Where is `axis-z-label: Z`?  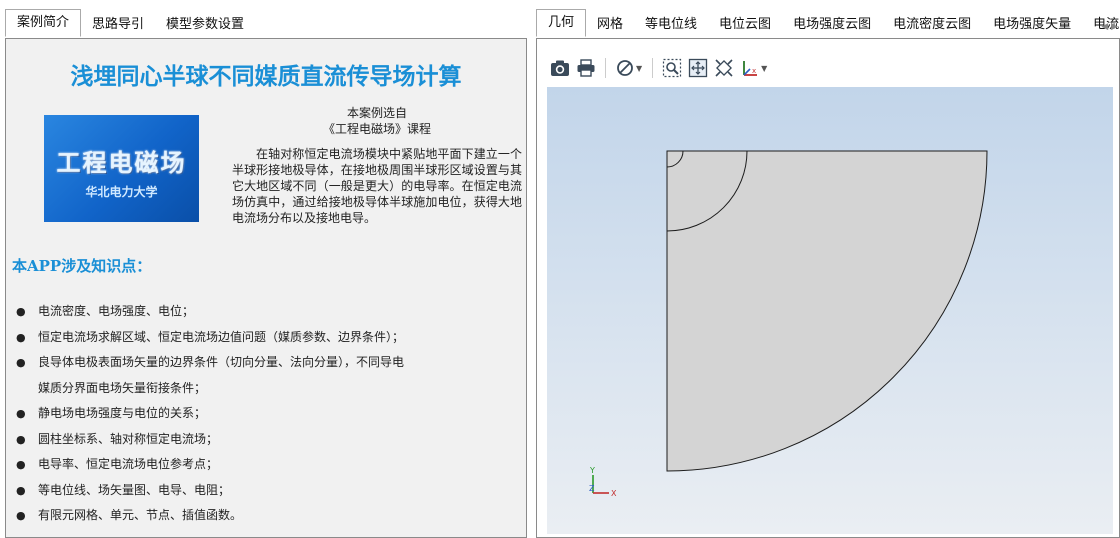 axis-z-label: Z is located at coordinates (592, 488).